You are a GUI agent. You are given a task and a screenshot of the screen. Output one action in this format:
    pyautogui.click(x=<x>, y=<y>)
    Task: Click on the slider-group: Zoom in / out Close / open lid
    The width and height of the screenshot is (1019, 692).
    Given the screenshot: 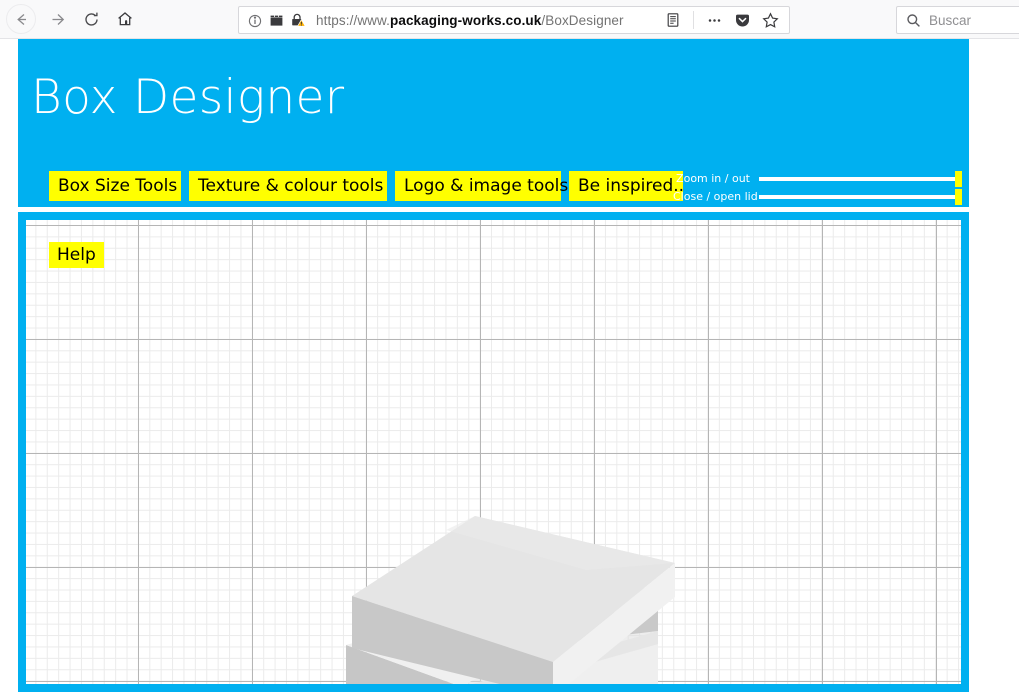 What is the action you would take?
    pyautogui.click(x=821, y=187)
    